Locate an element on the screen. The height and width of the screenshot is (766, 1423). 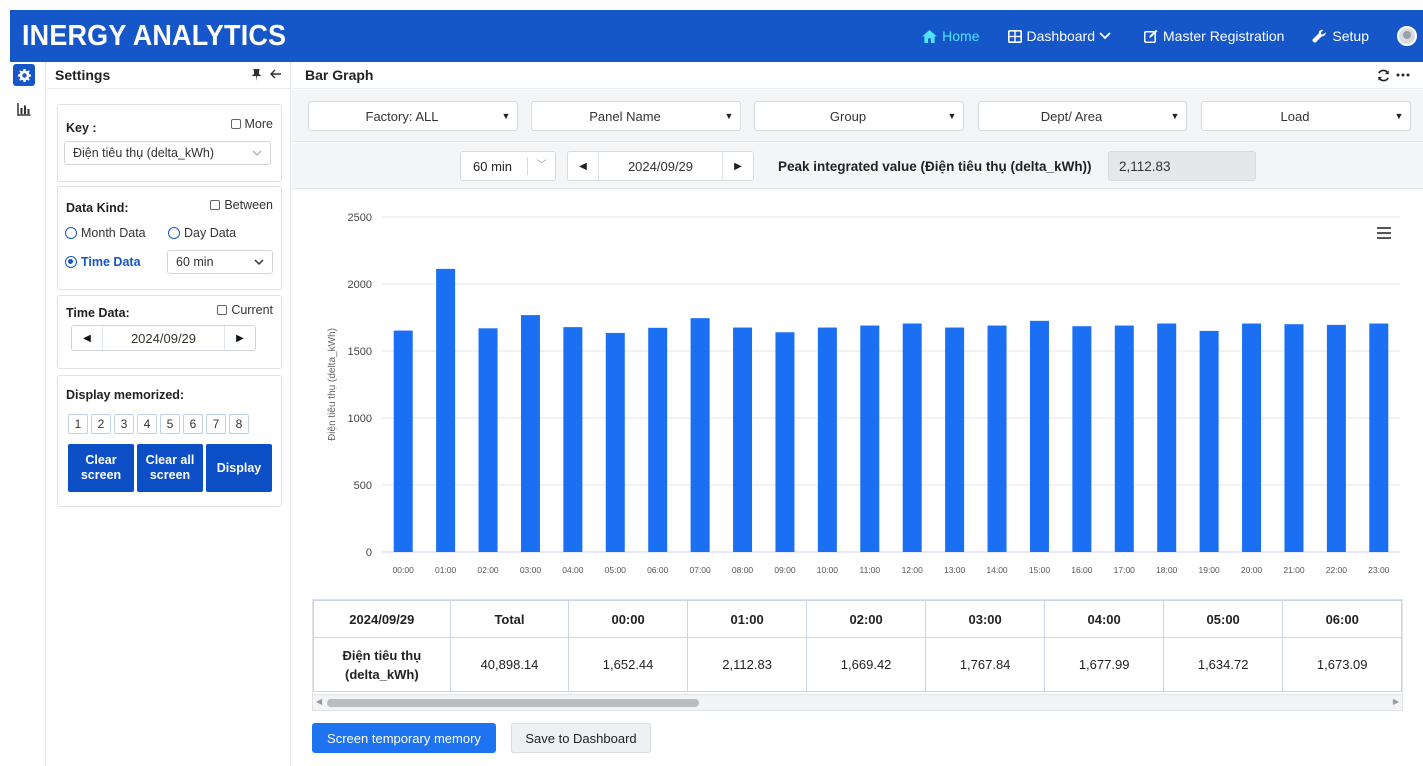
memory-slot-3: 3 is located at coordinates (124, 424).